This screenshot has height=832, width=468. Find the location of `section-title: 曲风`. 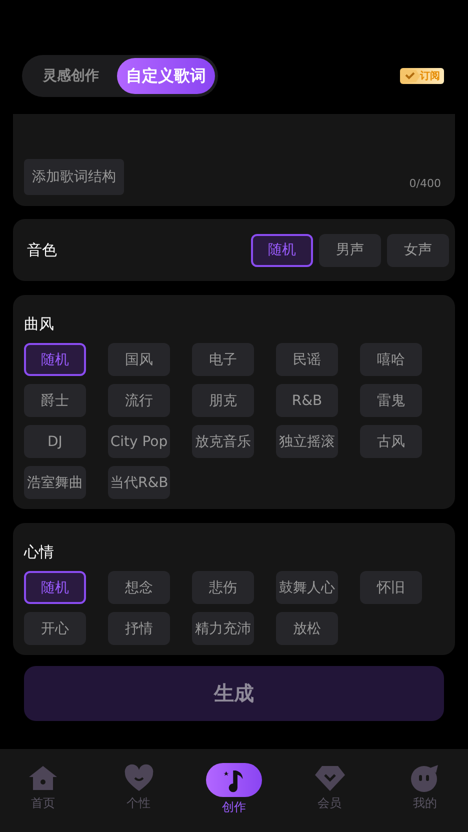

section-title: 曲风 is located at coordinates (39, 324).